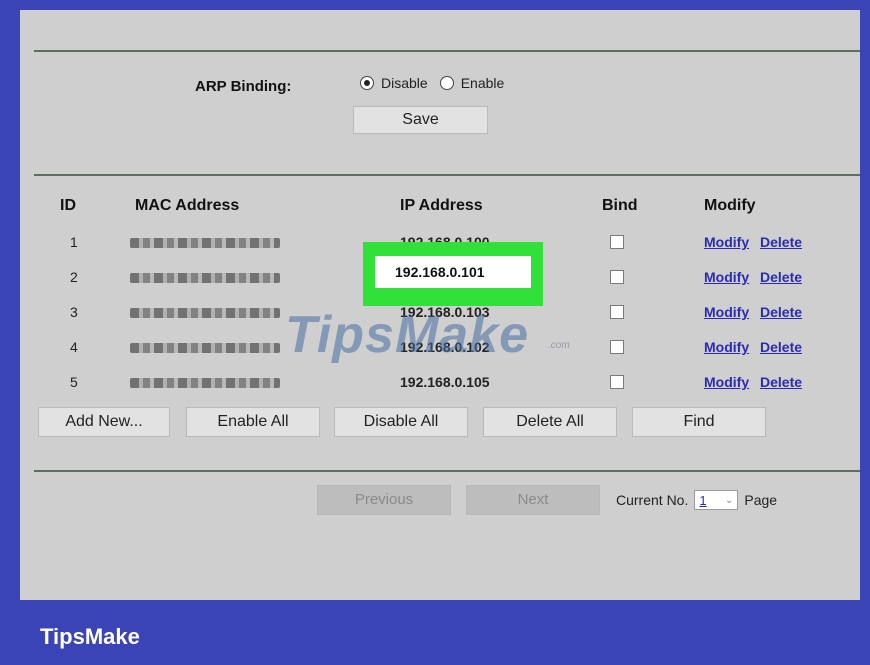 Image resolution: width=870 pixels, height=665 pixels. What do you see at coordinates (74, 312) in the screenshot?
I see `row-id: 3` at bounding box center [74, 312].